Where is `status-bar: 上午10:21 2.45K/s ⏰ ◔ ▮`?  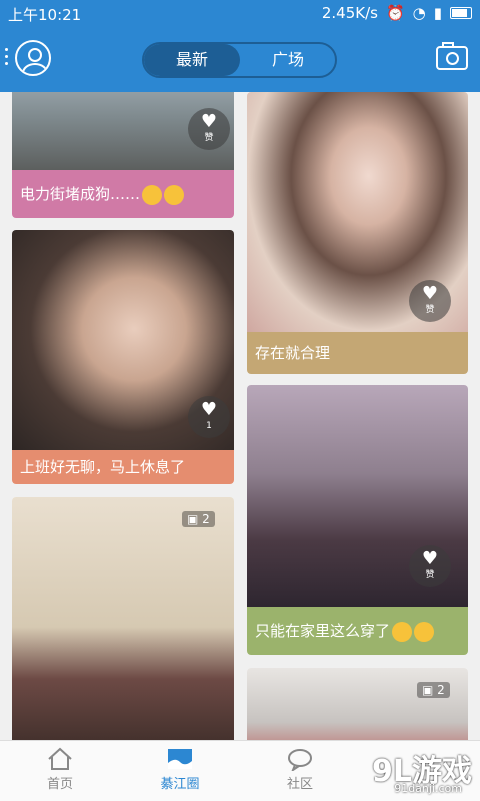 status-bar: 上午10:21 2.45K/s ⏰ ◔ ▮ is located at coordinates (240, 14).